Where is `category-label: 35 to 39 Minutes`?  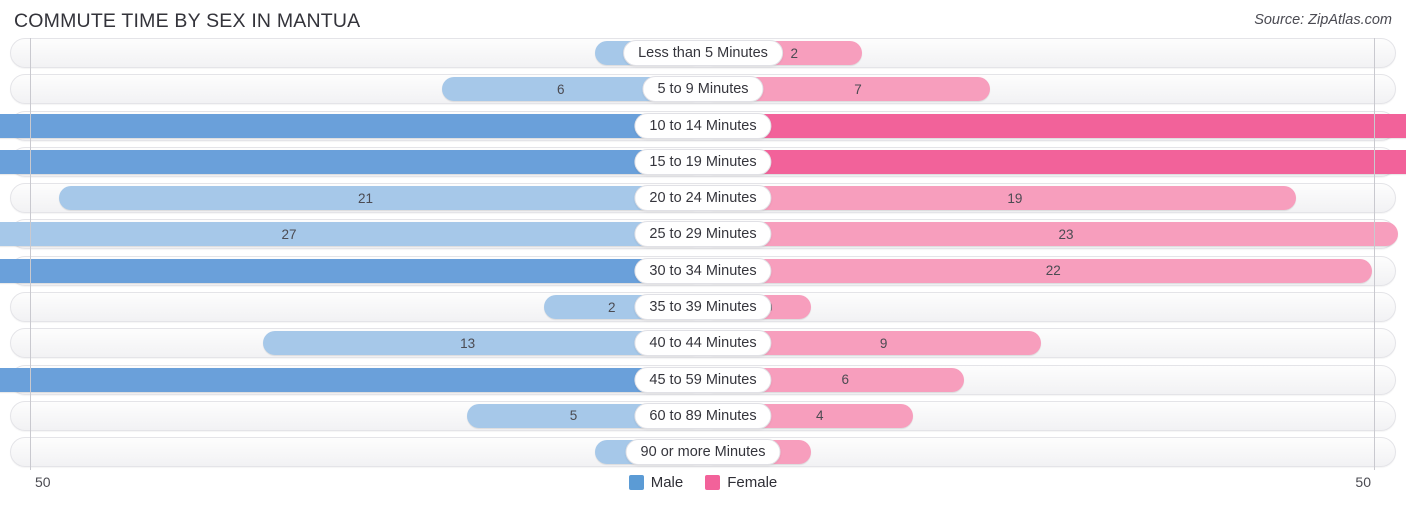
category-label: 35 to 39 Minutes is located at coordinates (703, 307).